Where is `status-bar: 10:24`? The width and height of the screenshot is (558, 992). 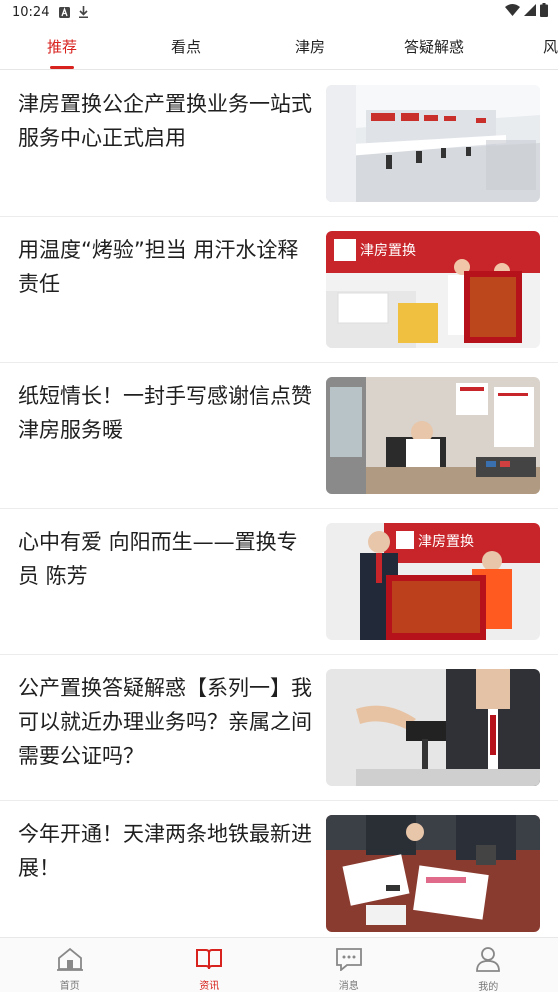 status-bar: 10:24 is located at coordinates (279, 12).